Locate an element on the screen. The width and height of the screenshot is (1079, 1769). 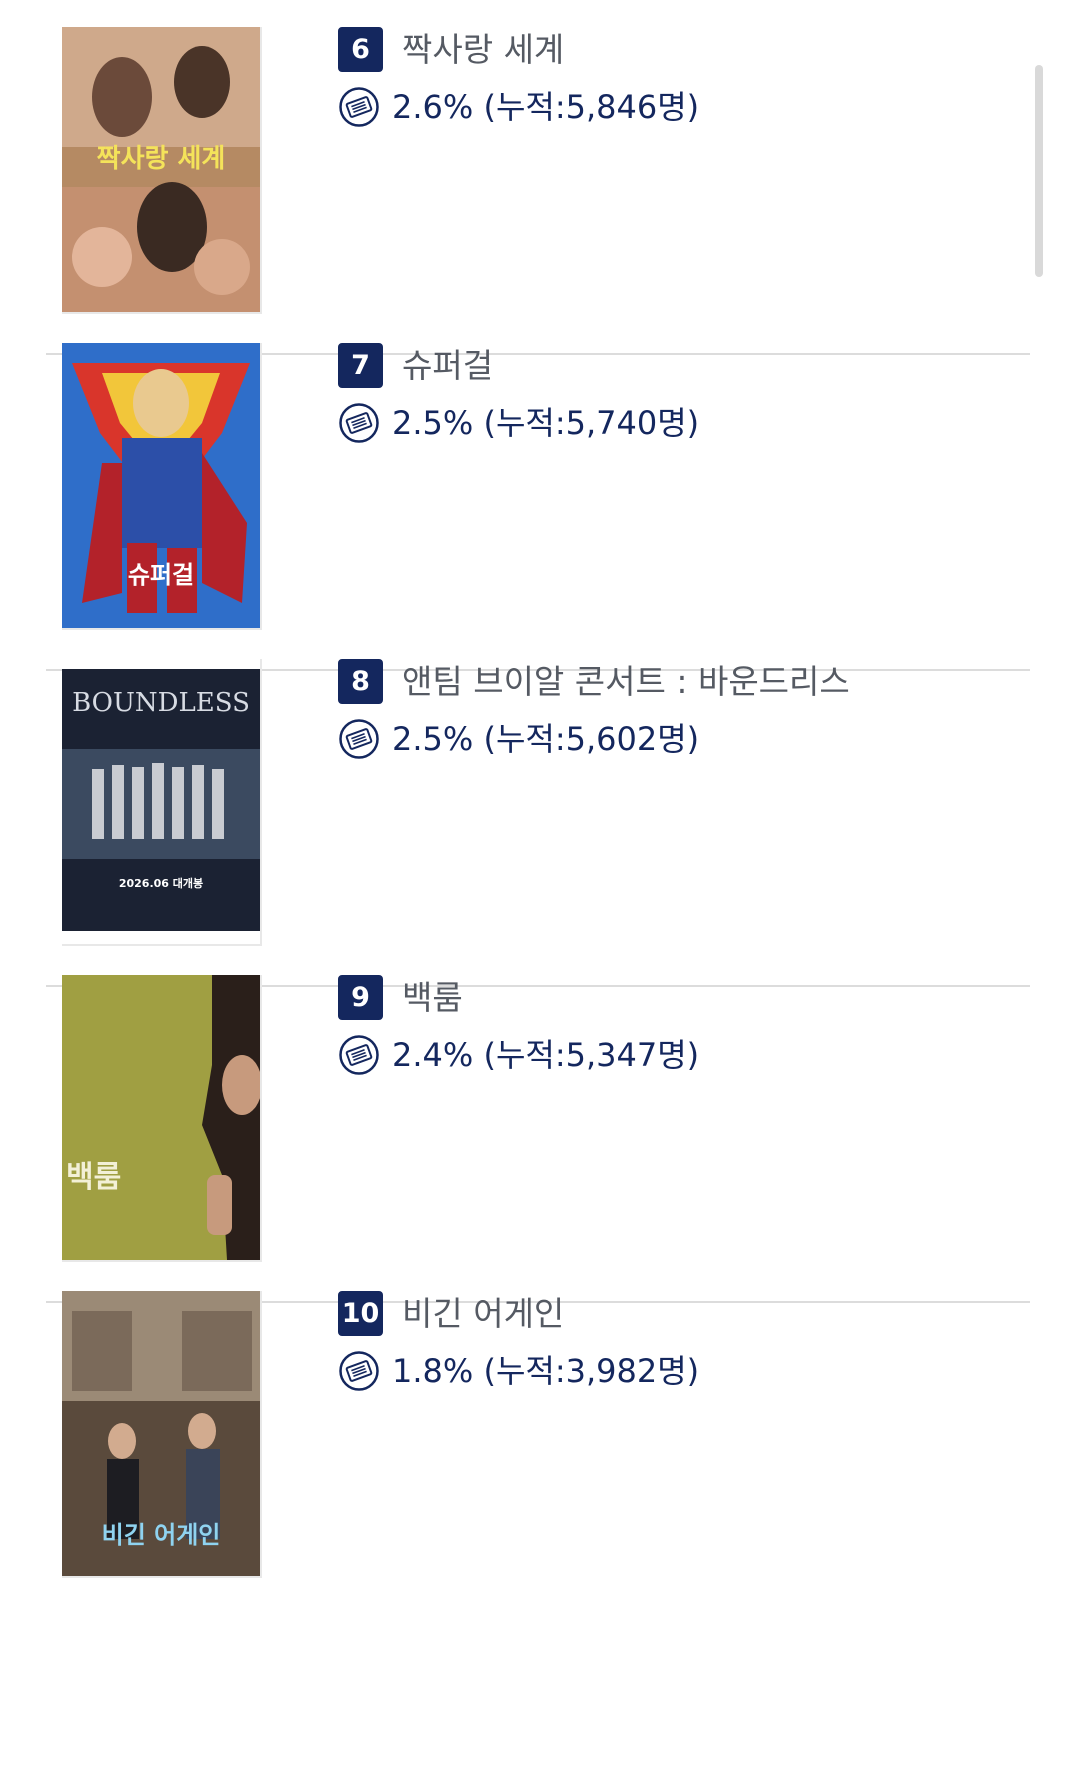
scrollbar is located at coordinates (1039, 171).